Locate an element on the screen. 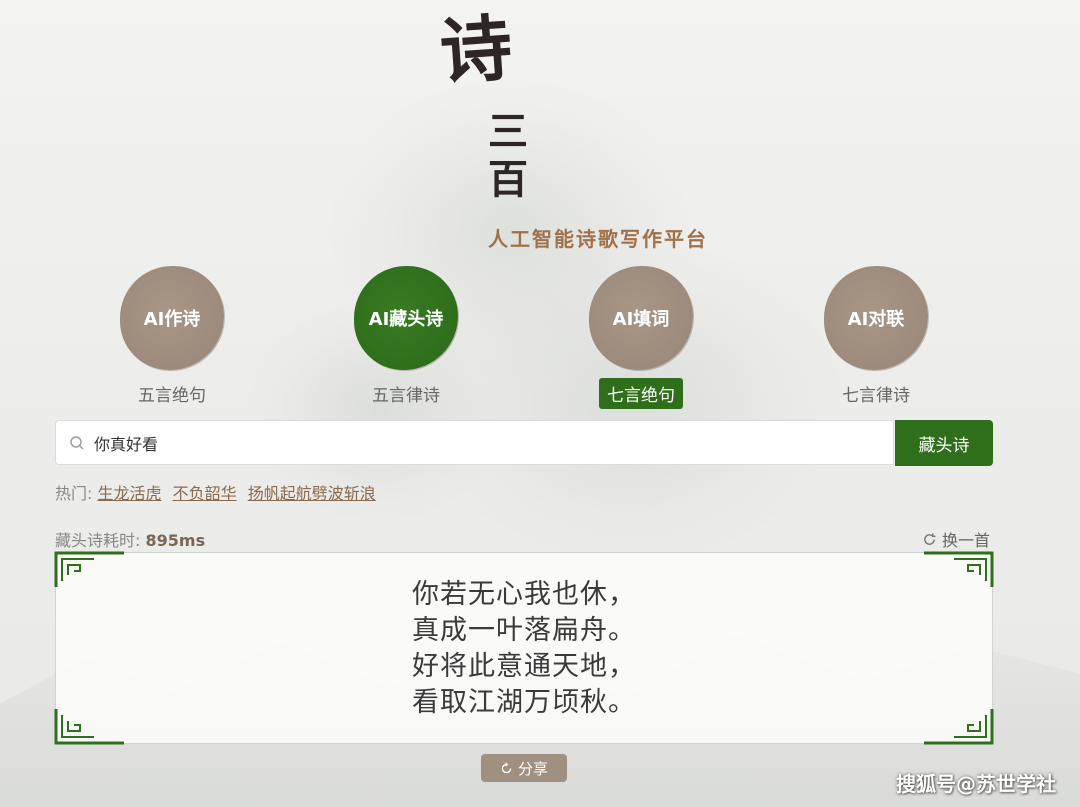  slogan: 人工智能诗歌写作平台 is located at coordinates (598, 239).